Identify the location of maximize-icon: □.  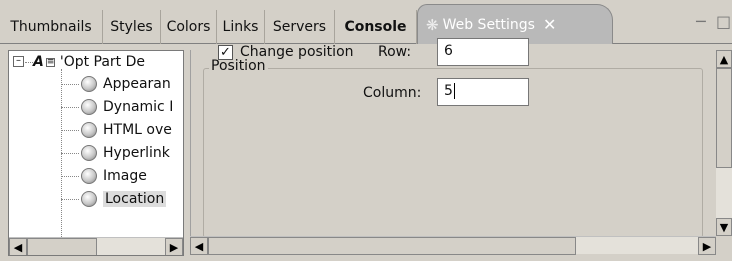
(723, 21).